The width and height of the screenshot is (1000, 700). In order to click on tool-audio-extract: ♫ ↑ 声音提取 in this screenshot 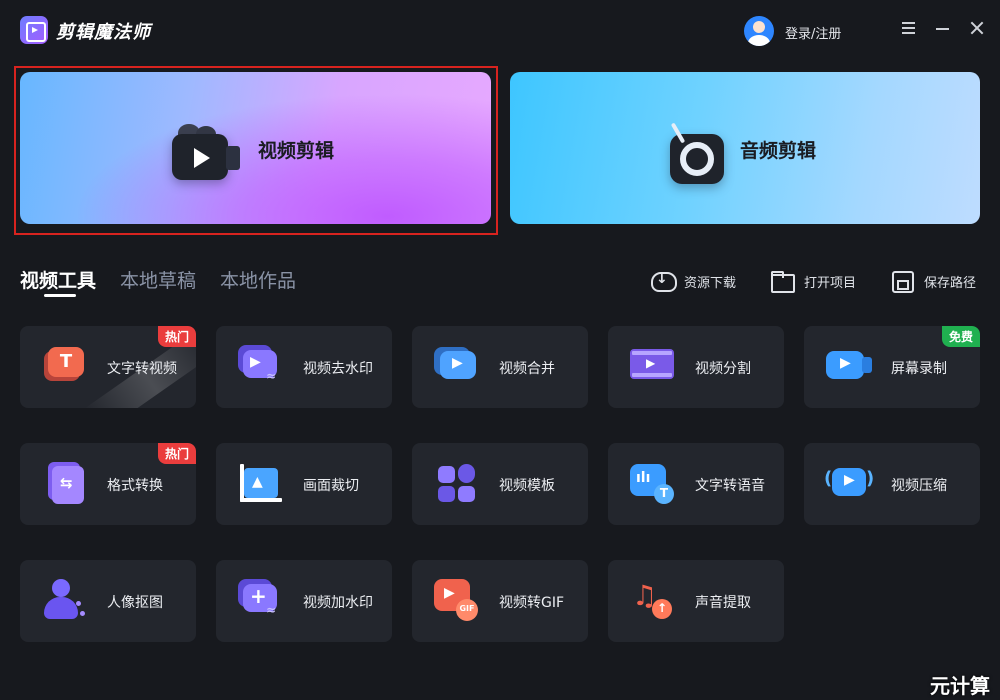, I will do `click(696, 601)`.